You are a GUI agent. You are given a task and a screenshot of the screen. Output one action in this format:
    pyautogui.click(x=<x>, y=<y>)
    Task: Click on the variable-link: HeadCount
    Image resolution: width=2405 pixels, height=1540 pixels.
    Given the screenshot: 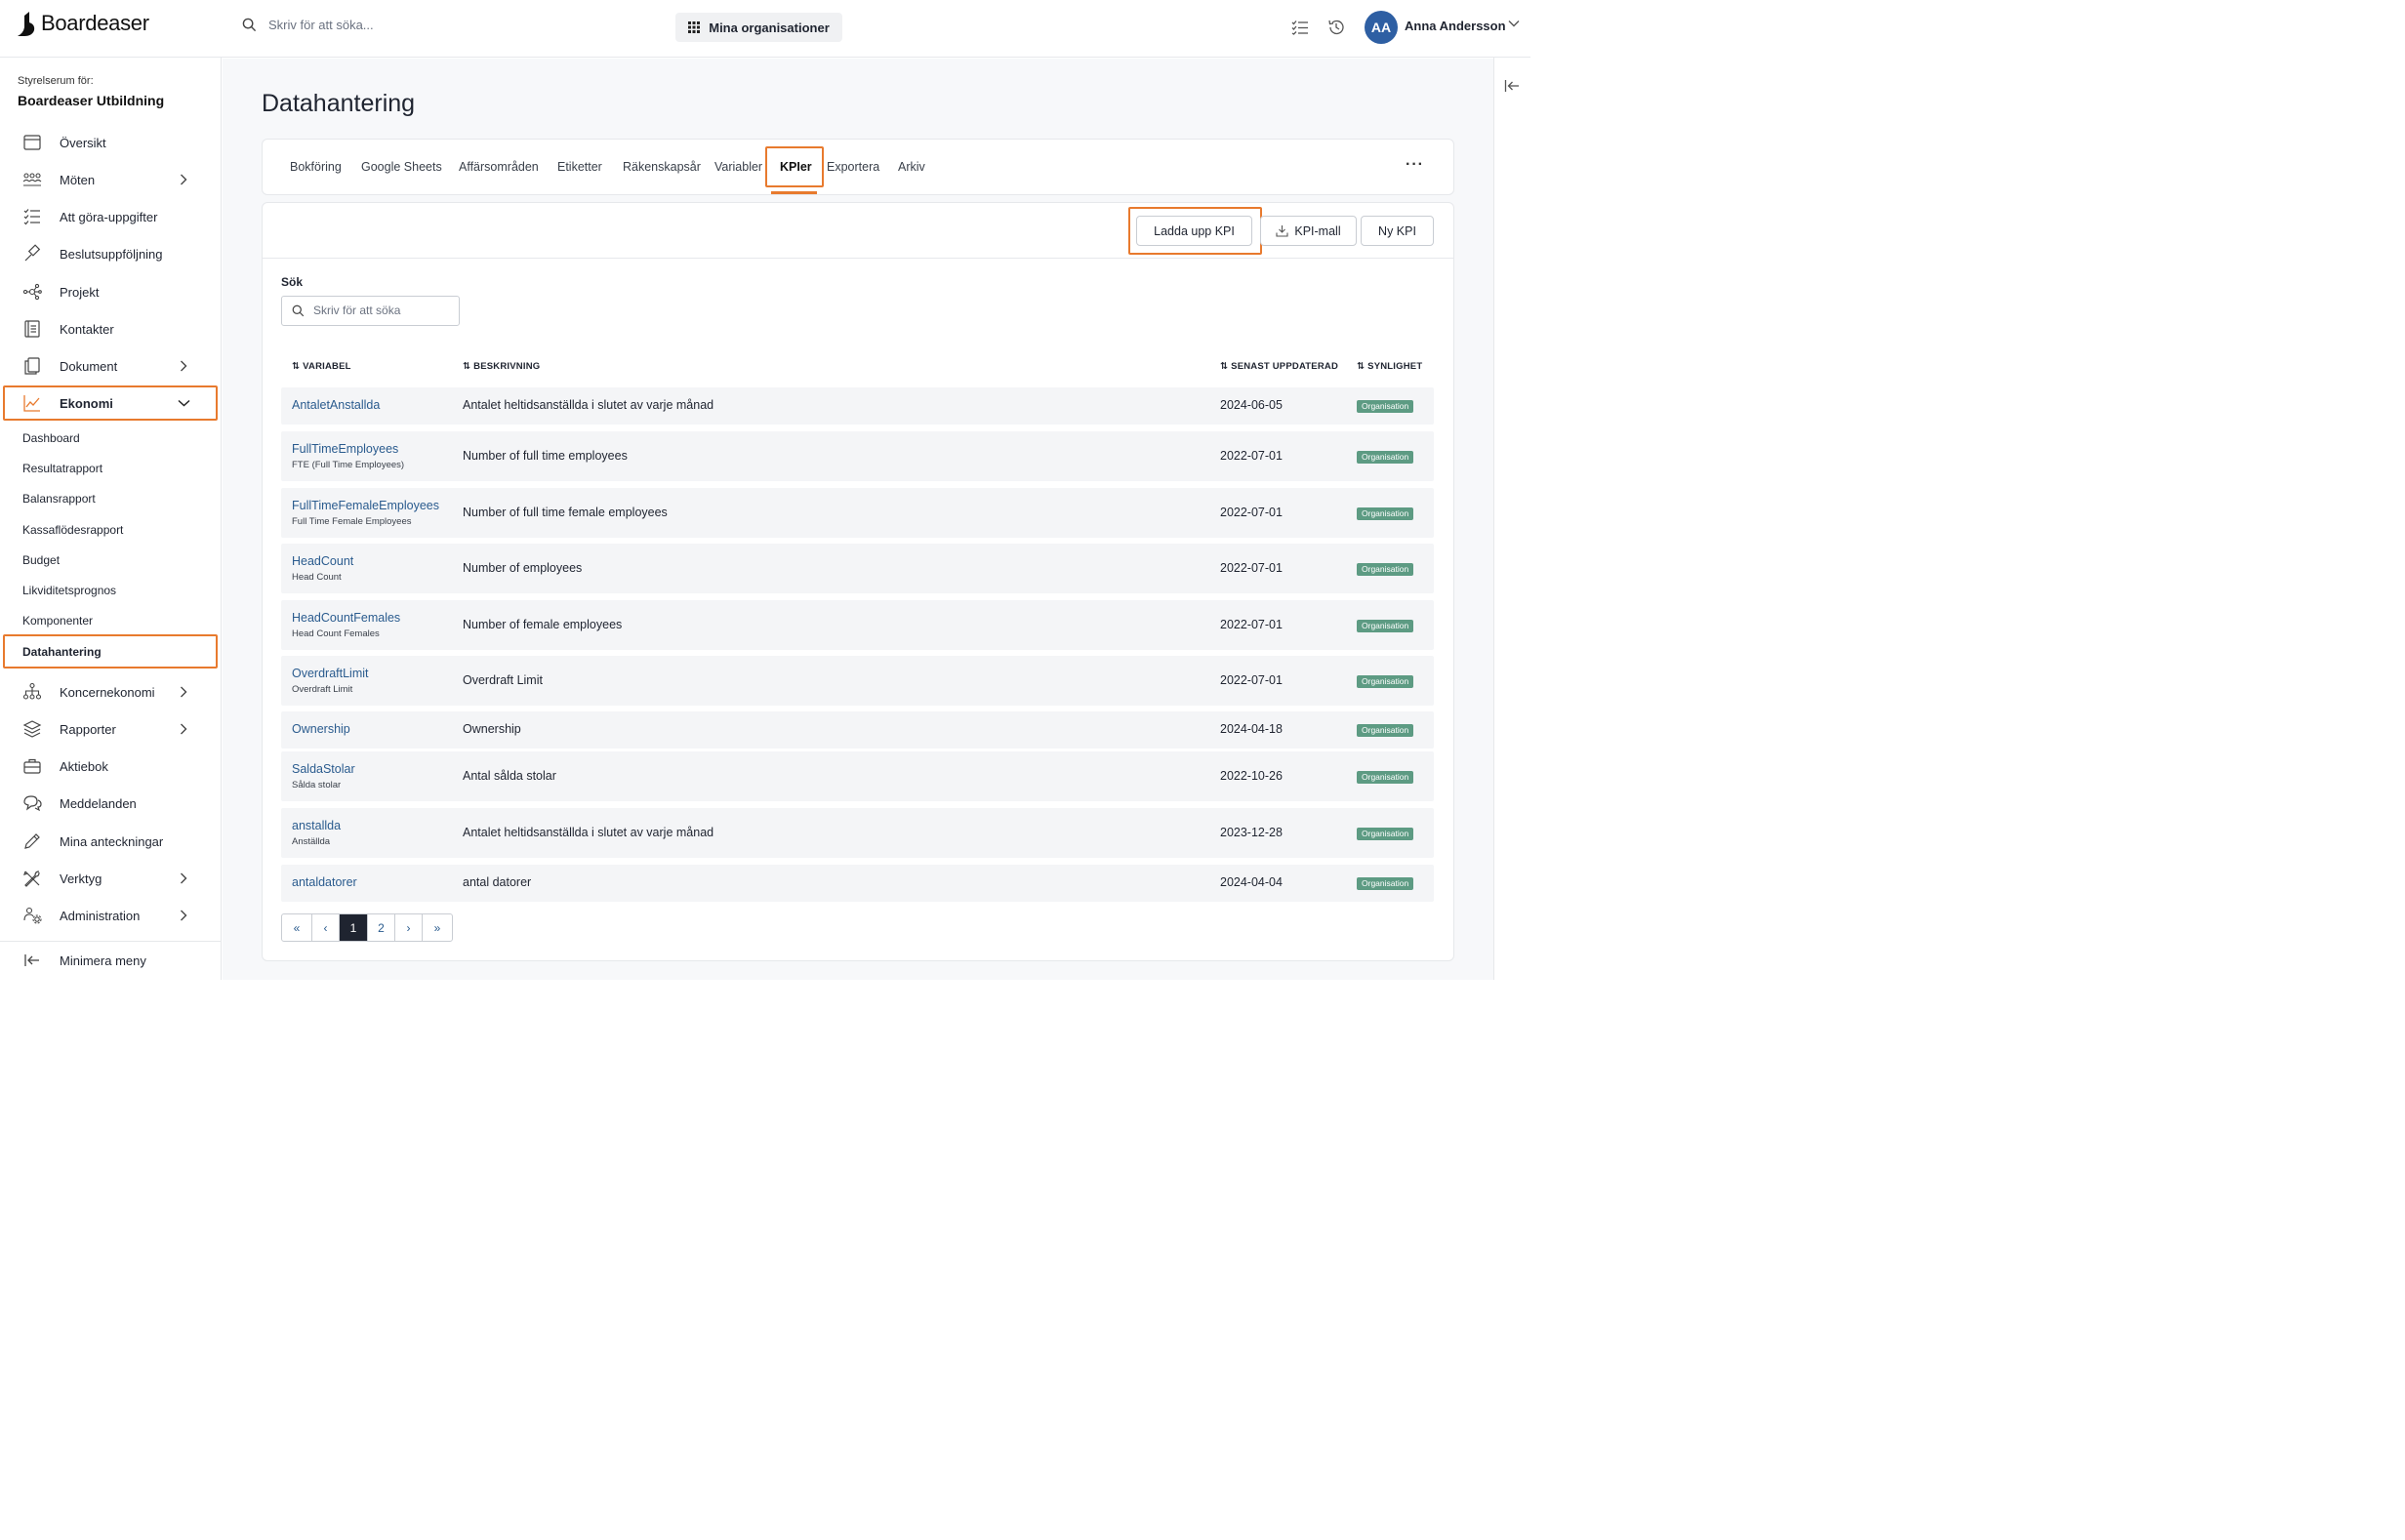 What is the action you would take?
    pyautogui.click(x=322, y=561)
    